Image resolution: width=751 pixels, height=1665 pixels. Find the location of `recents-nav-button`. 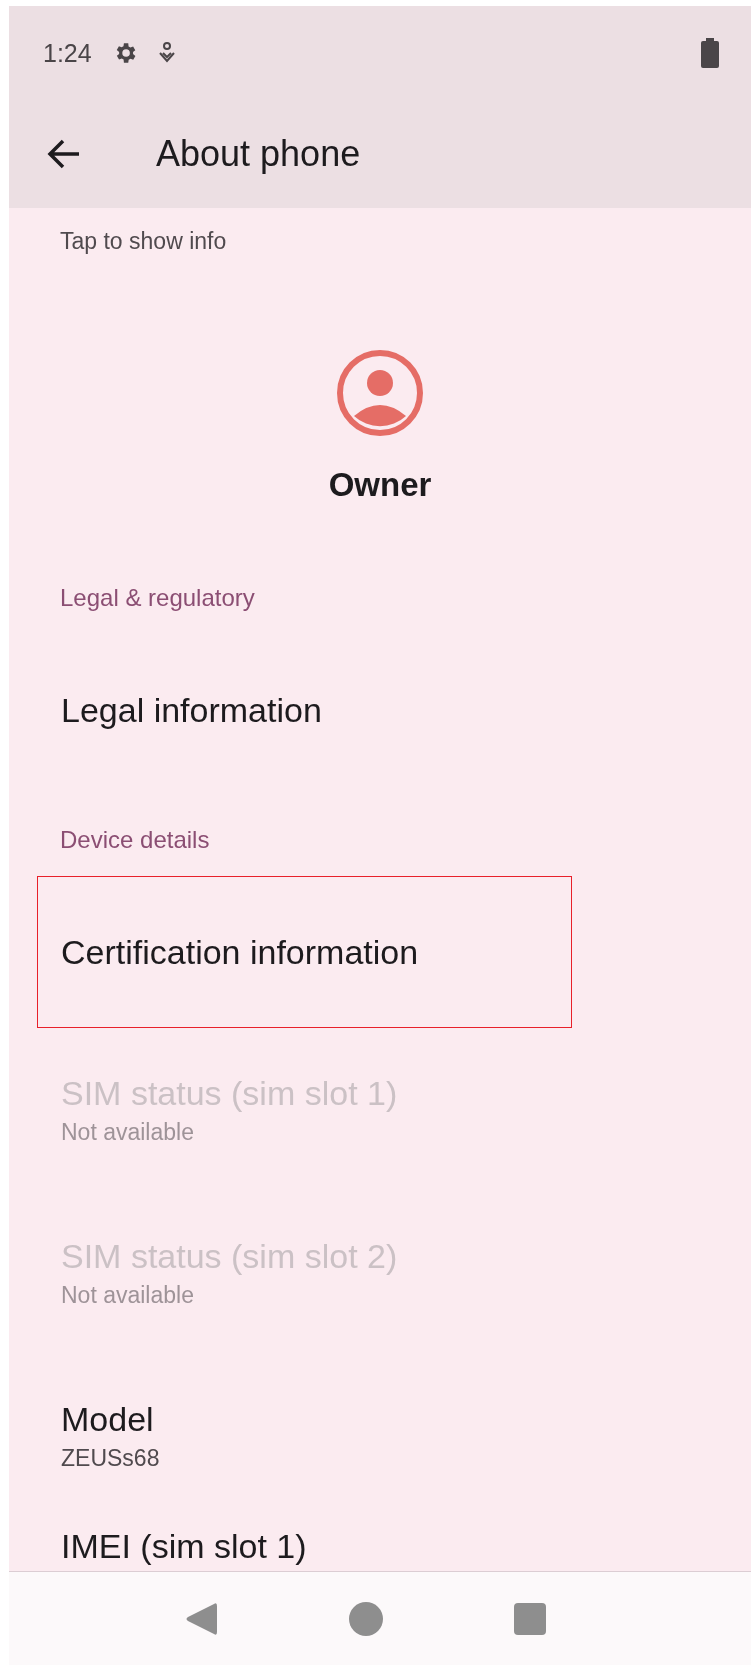

recents-nav-button is located at coordinates (530, 1618).